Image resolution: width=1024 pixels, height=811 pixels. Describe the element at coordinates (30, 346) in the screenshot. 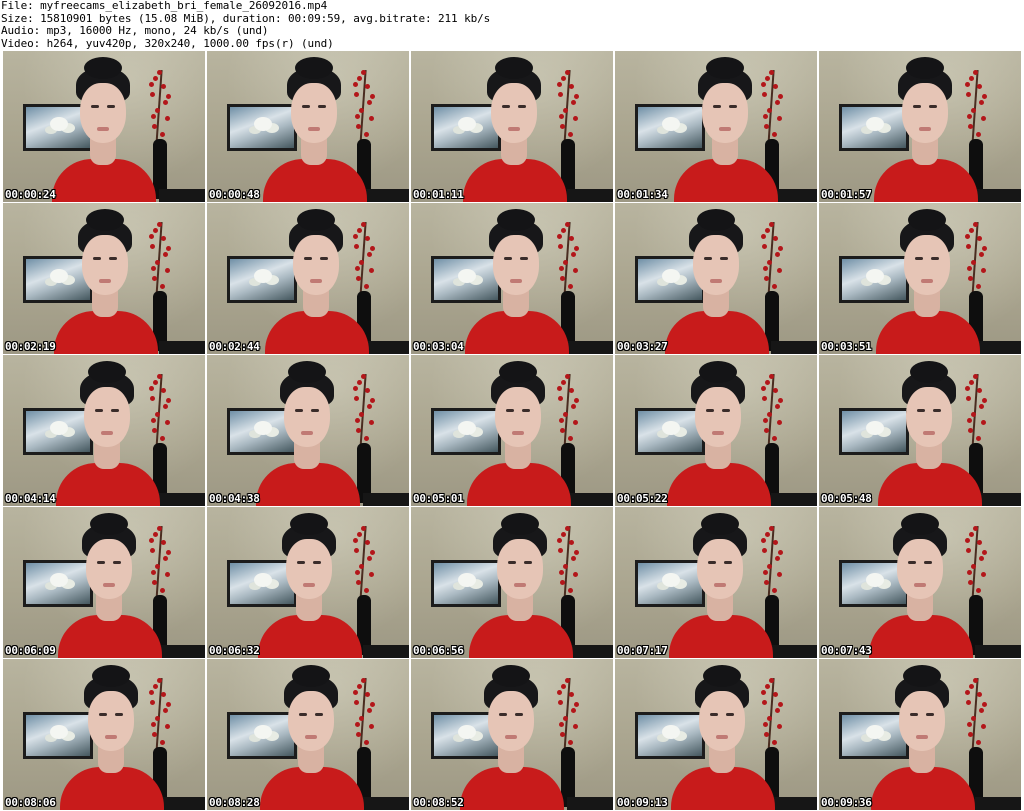

I see `frame-timestamp: 00:02:19` at that location.